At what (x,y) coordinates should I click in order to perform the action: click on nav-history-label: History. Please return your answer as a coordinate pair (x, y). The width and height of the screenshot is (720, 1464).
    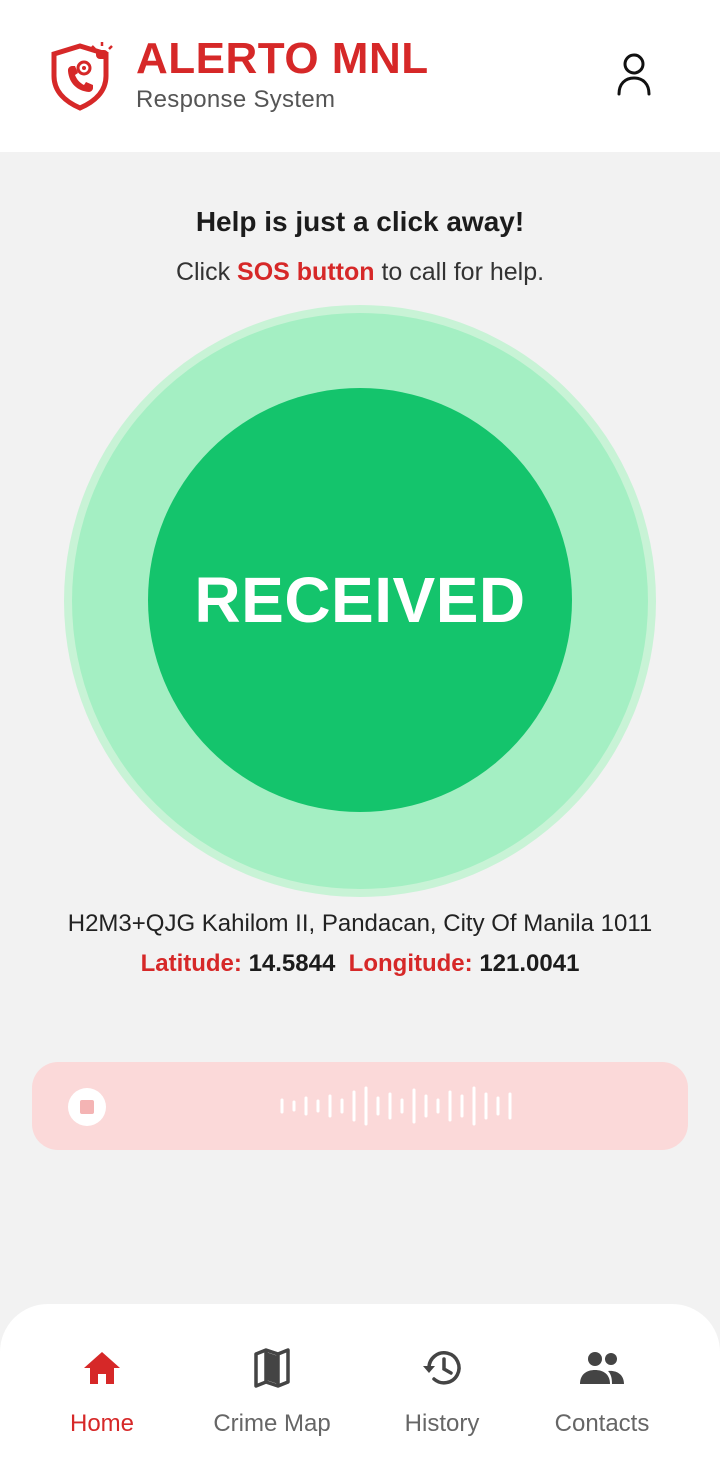
    Looking at the image, I should click on (442, 1423).